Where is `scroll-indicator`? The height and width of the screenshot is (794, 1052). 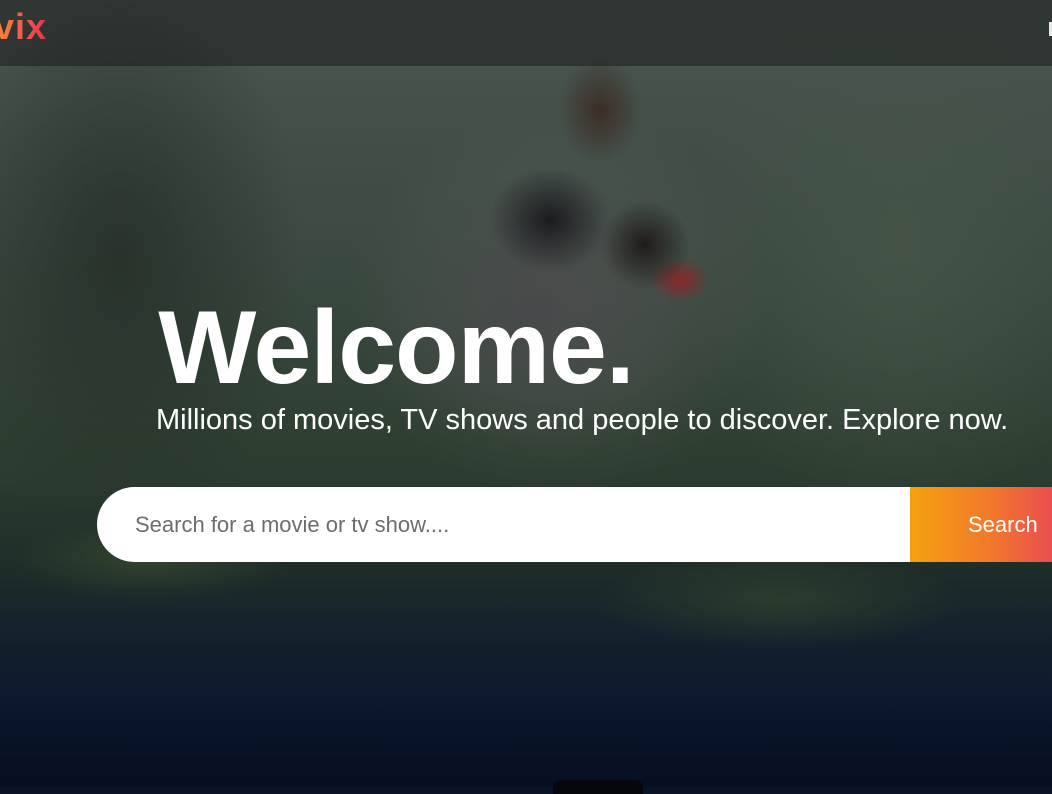
scroll-indicator is located at coordinates (598, 787).